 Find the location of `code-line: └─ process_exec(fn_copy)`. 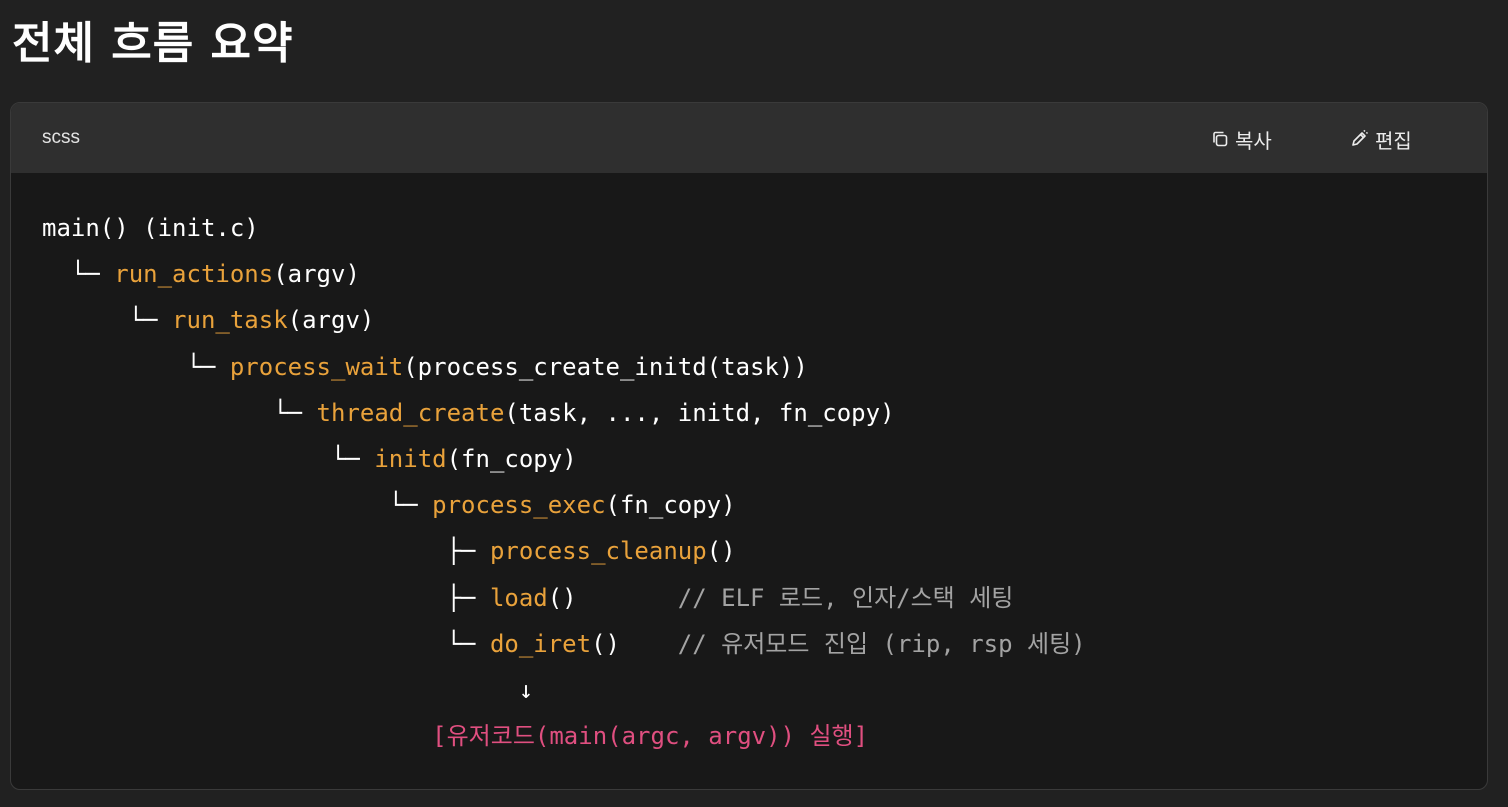

code-line: └─ process_exec(fn_copy) is located at coordinates (564, 505).